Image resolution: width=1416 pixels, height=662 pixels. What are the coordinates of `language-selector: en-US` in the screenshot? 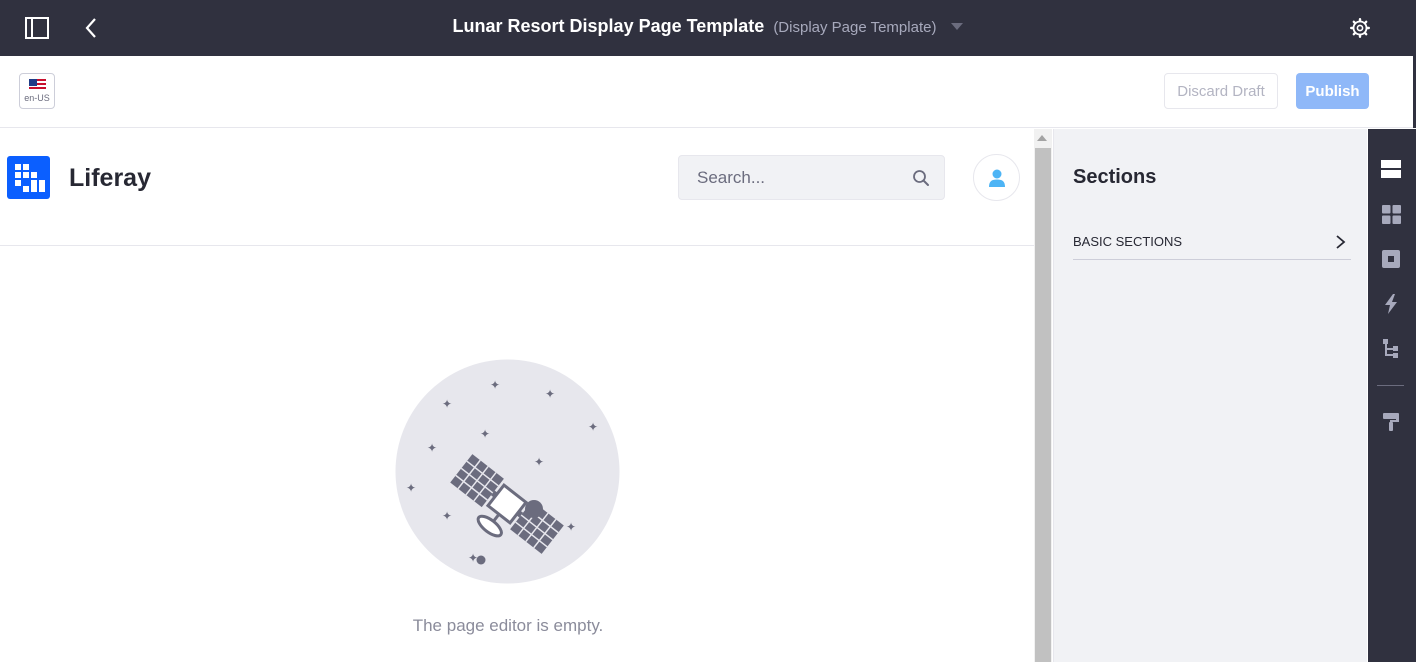 It's located at (37, 91).